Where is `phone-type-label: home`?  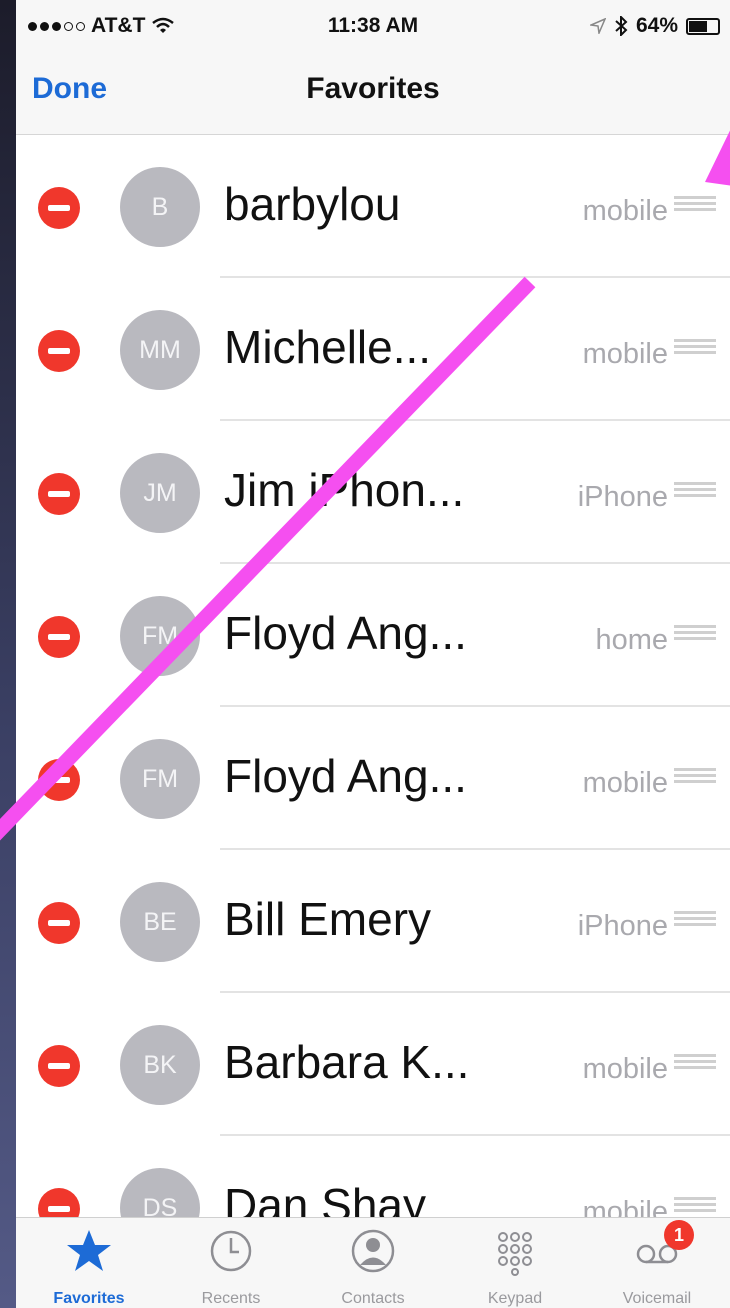
phone-type-label: home is located at coordinates (631, 640).